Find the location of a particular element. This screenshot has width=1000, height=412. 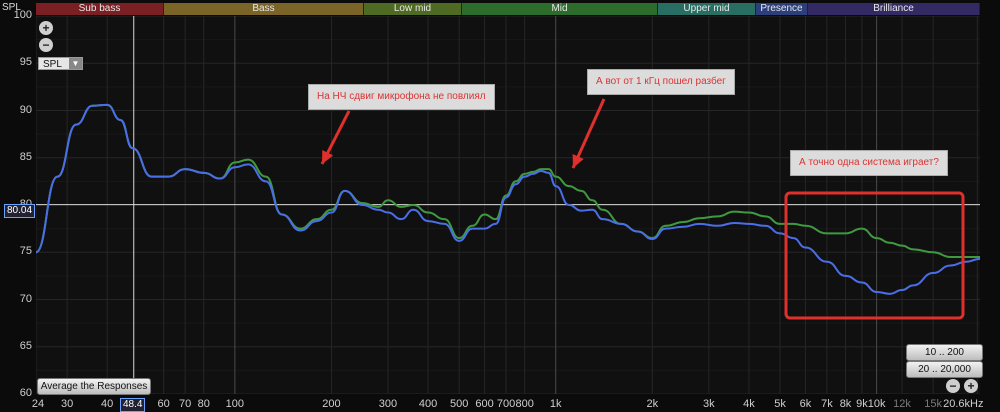

y-tick-label: 90 is located at coordinates (25, 109).